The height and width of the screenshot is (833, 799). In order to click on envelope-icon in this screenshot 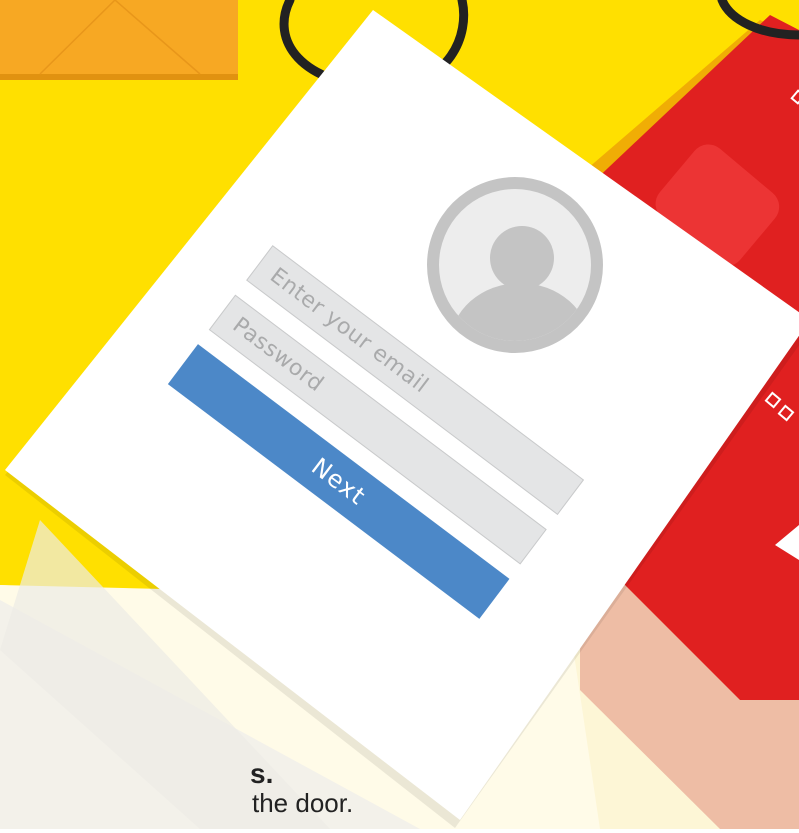, I will do `click(119, 40)`.